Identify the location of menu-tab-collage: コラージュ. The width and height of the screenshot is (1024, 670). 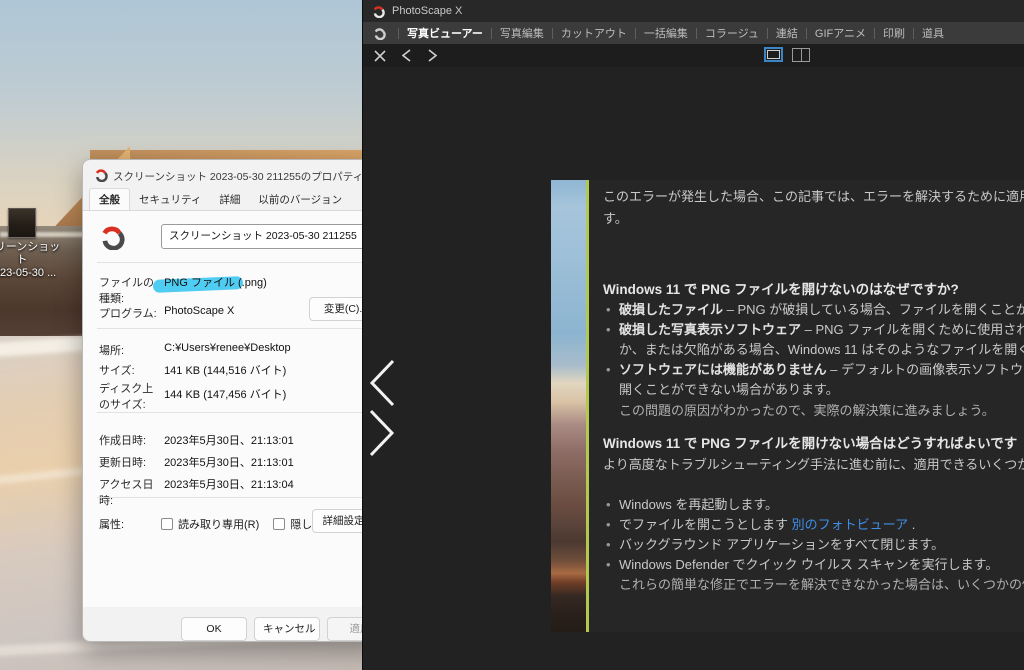
(732, 33).